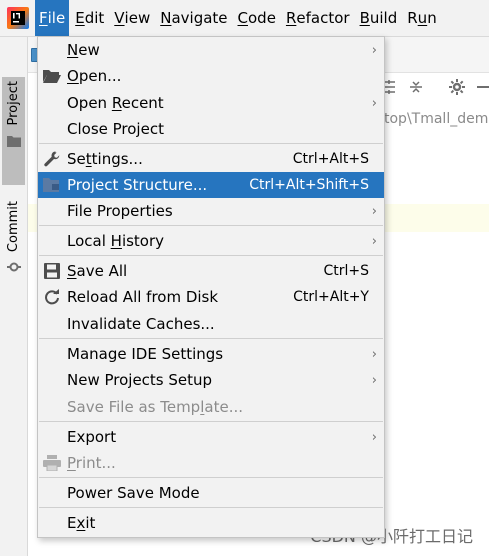  I want to click on menu-item-exit-label: Exit, so click(81, 523).